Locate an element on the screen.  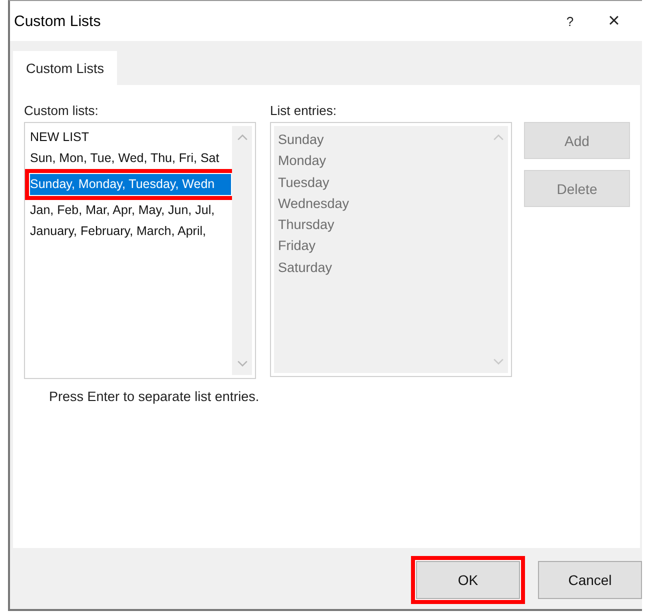
custom-lists-label: Custom lists: is located at coordinates (62, 111).